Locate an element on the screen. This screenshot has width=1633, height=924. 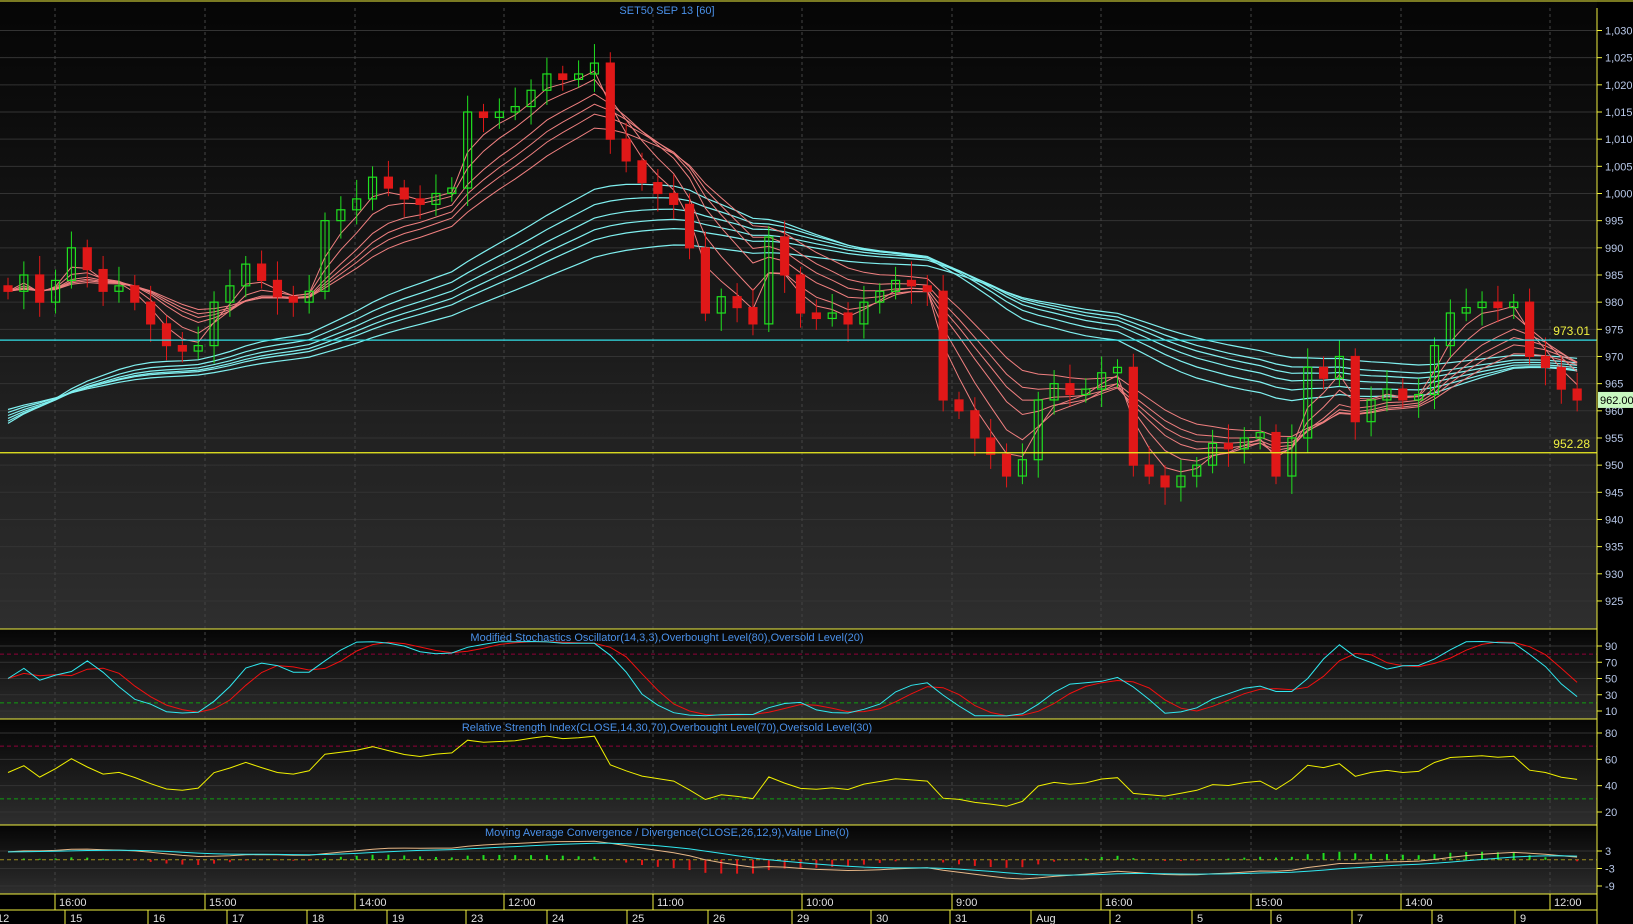
y-tick-label: 1,020 is located at coordinates (1619, 86).